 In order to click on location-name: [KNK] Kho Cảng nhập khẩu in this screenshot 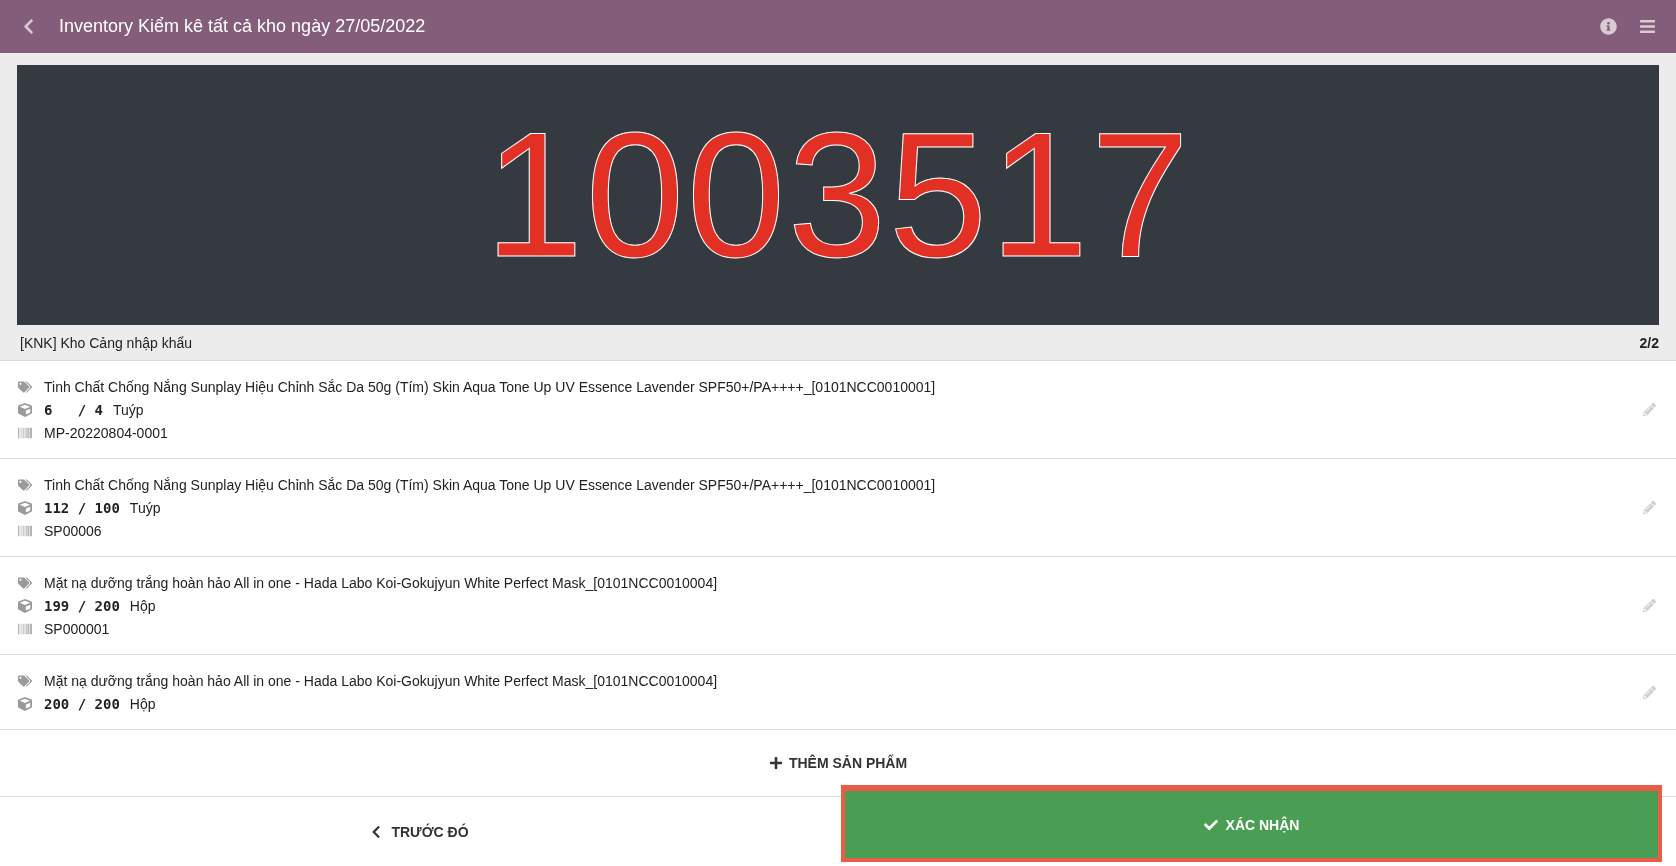, I will do `click(106, 342)`.